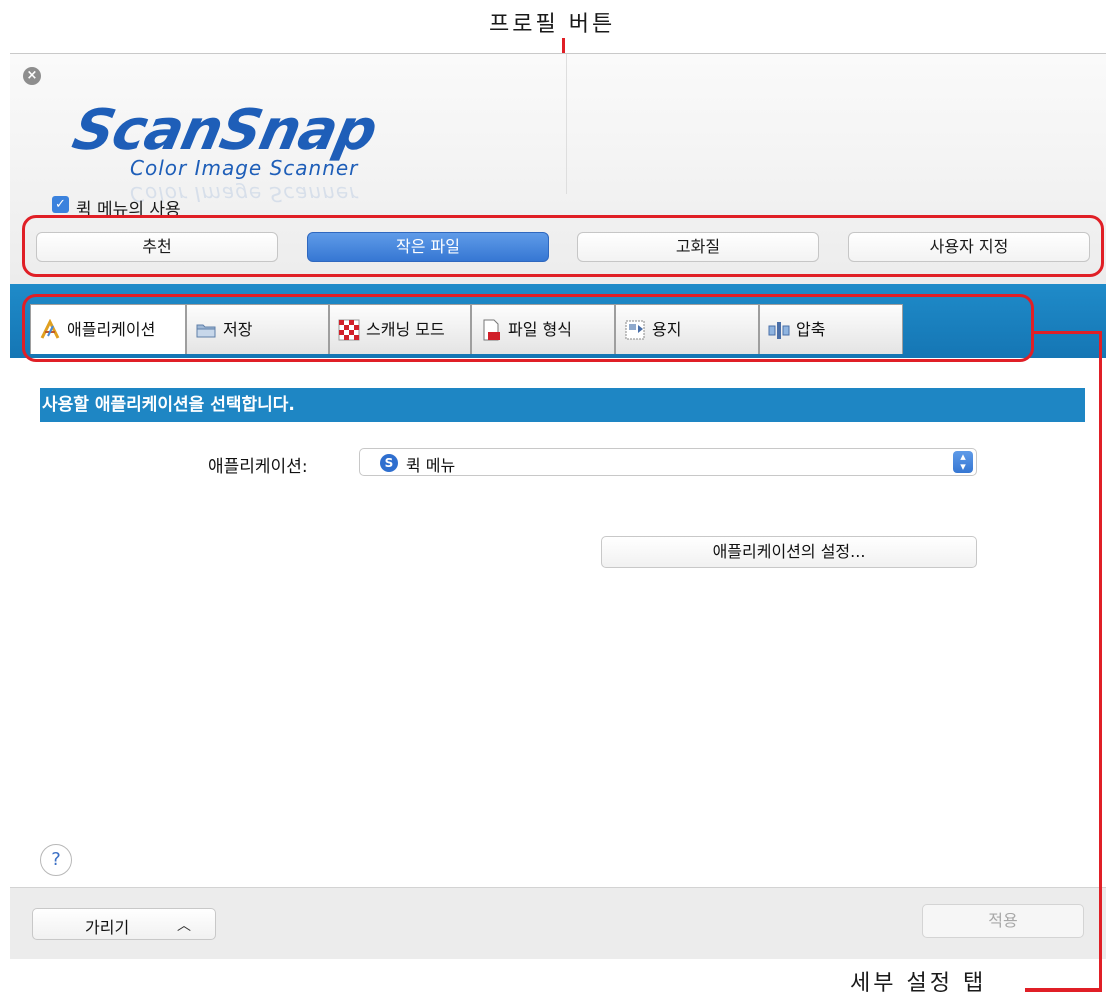  What do you see at coordinates (1100, 661) in the screenshot?
I see `callout-line-right-vertical` at bounding box center [1100, 661].